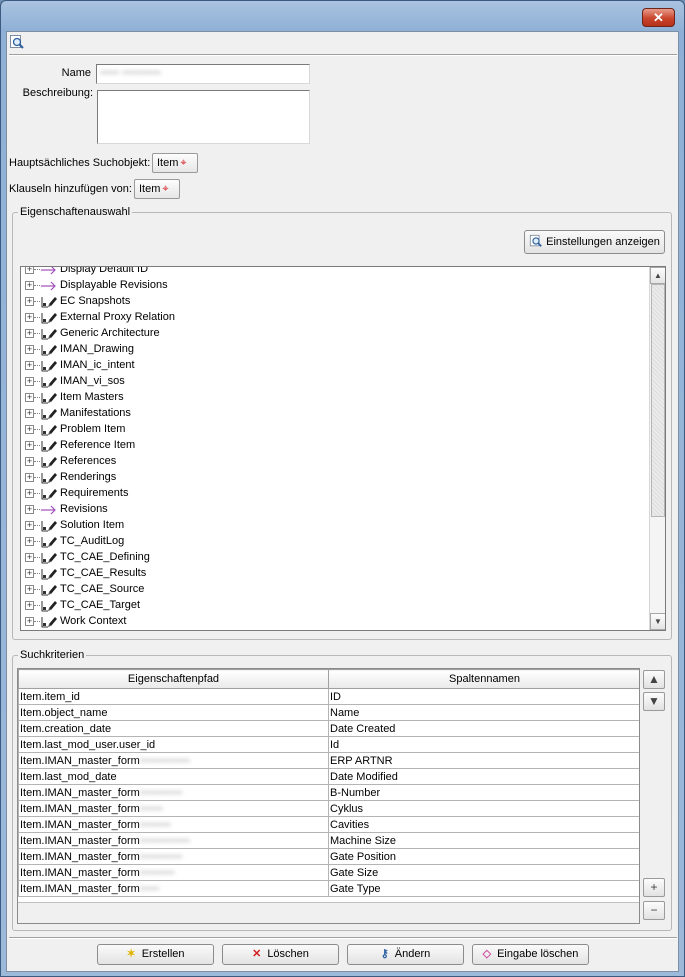 The image size is (685, 977). I want to click on column-name-cell: Cavities, so click(483, 824).